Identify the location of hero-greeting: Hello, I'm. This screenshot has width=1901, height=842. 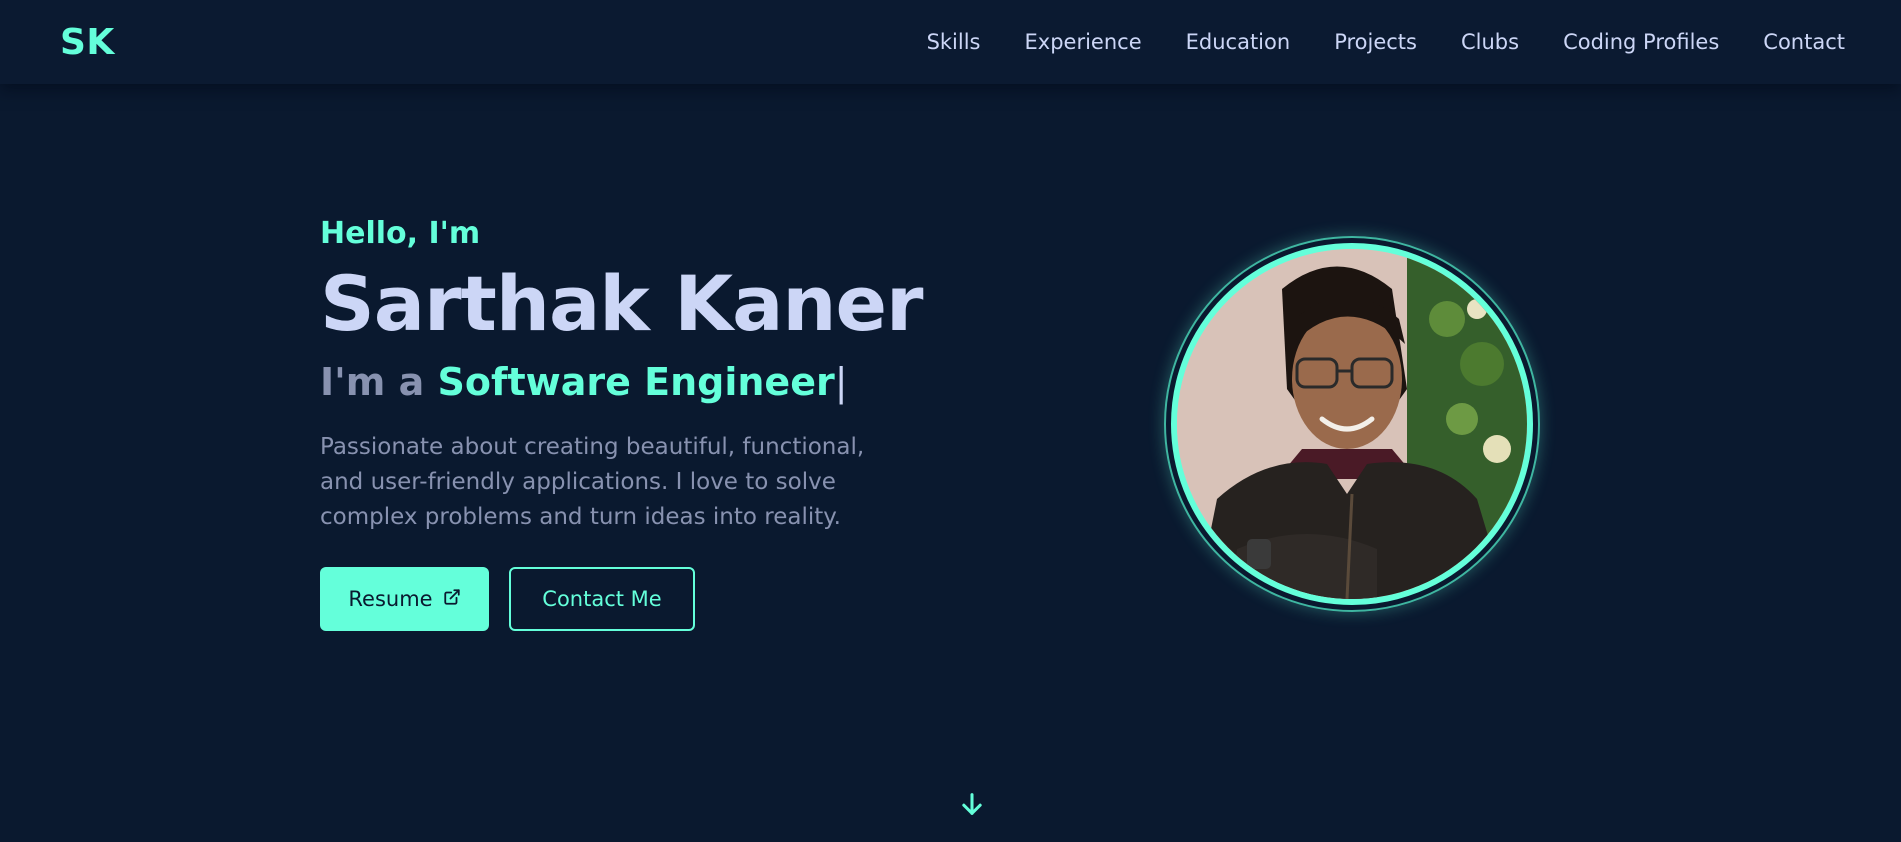
(400, 233).